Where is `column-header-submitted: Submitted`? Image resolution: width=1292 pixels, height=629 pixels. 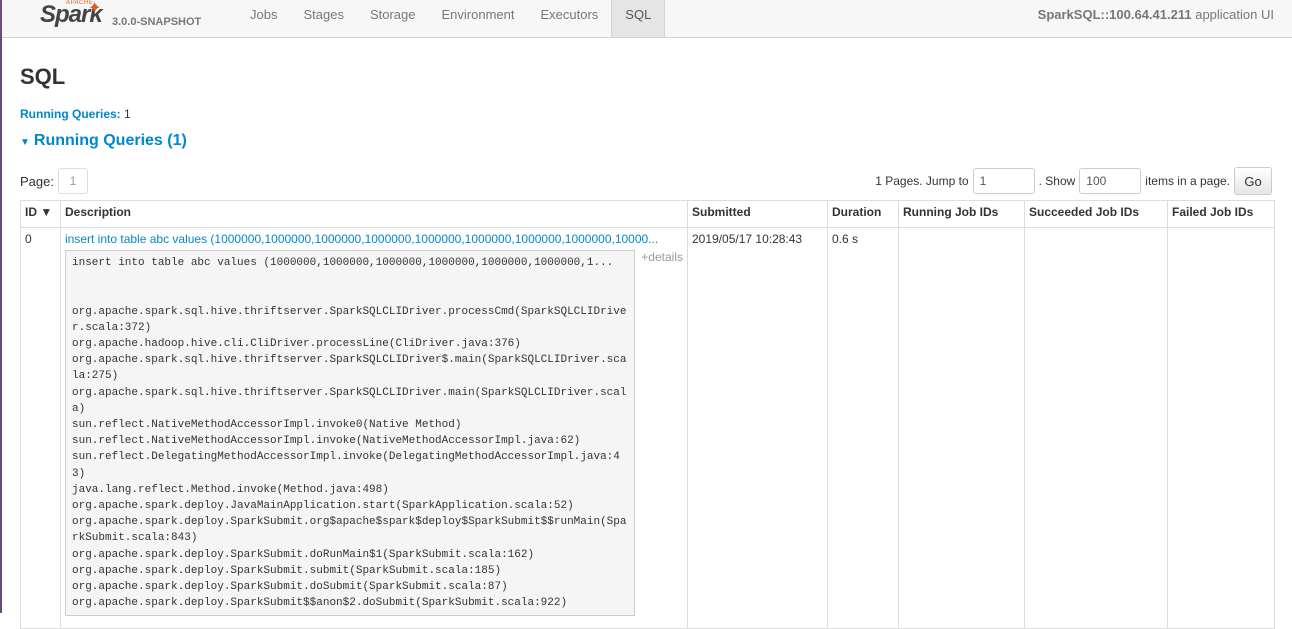 column-header-submitted: Submitted is located at coordinates (757, 214).